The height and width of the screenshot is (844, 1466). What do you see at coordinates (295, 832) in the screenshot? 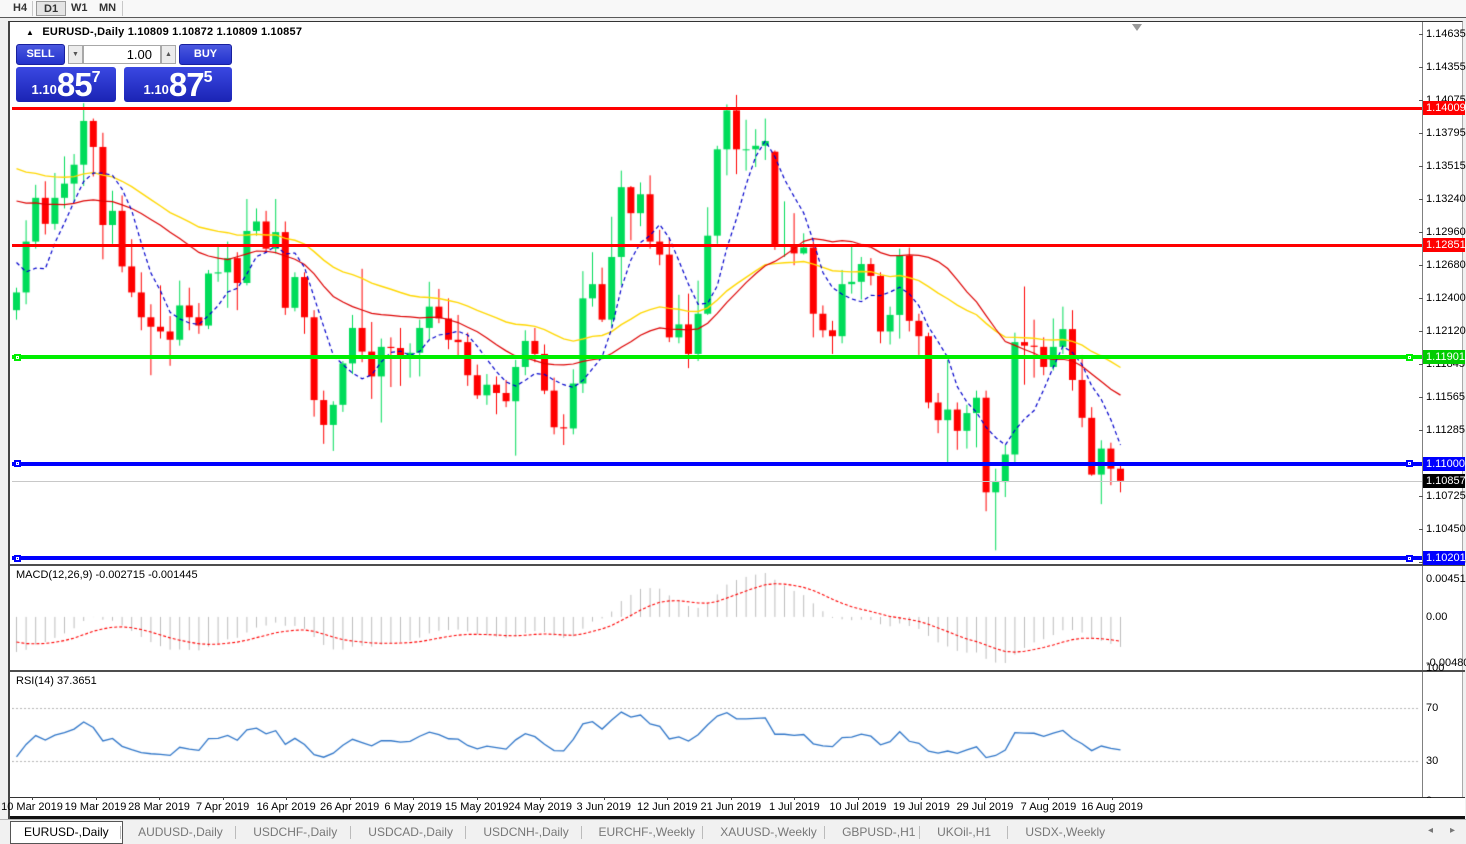
I see `symbol-tab-usdchf-daily: USDCHF-,Daily` at bounding box center [295, 832].